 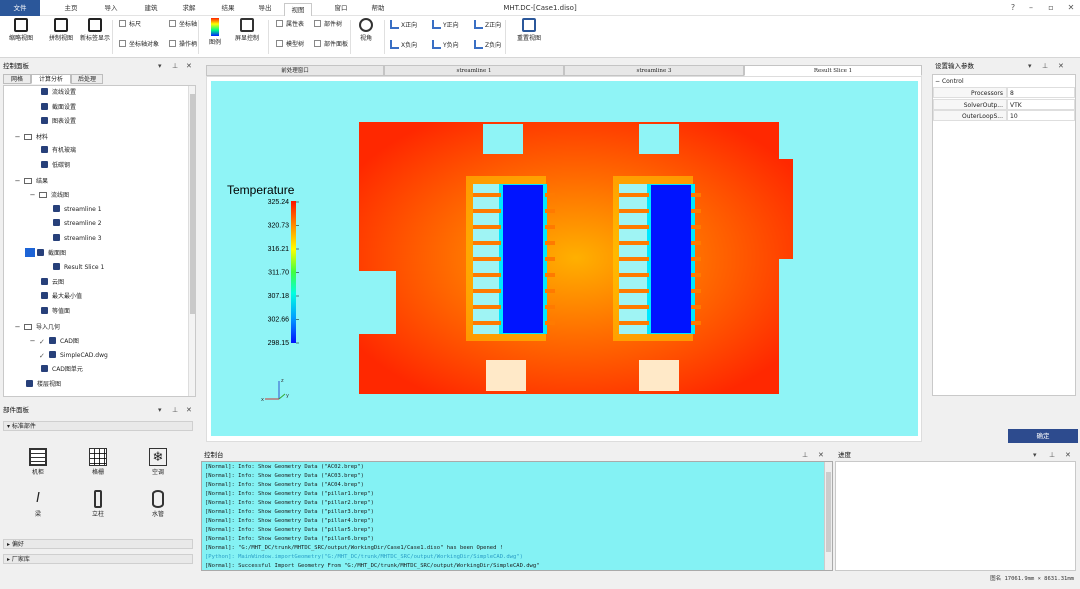 I want to click on property-value: 10, so click(x=1041, y=115).